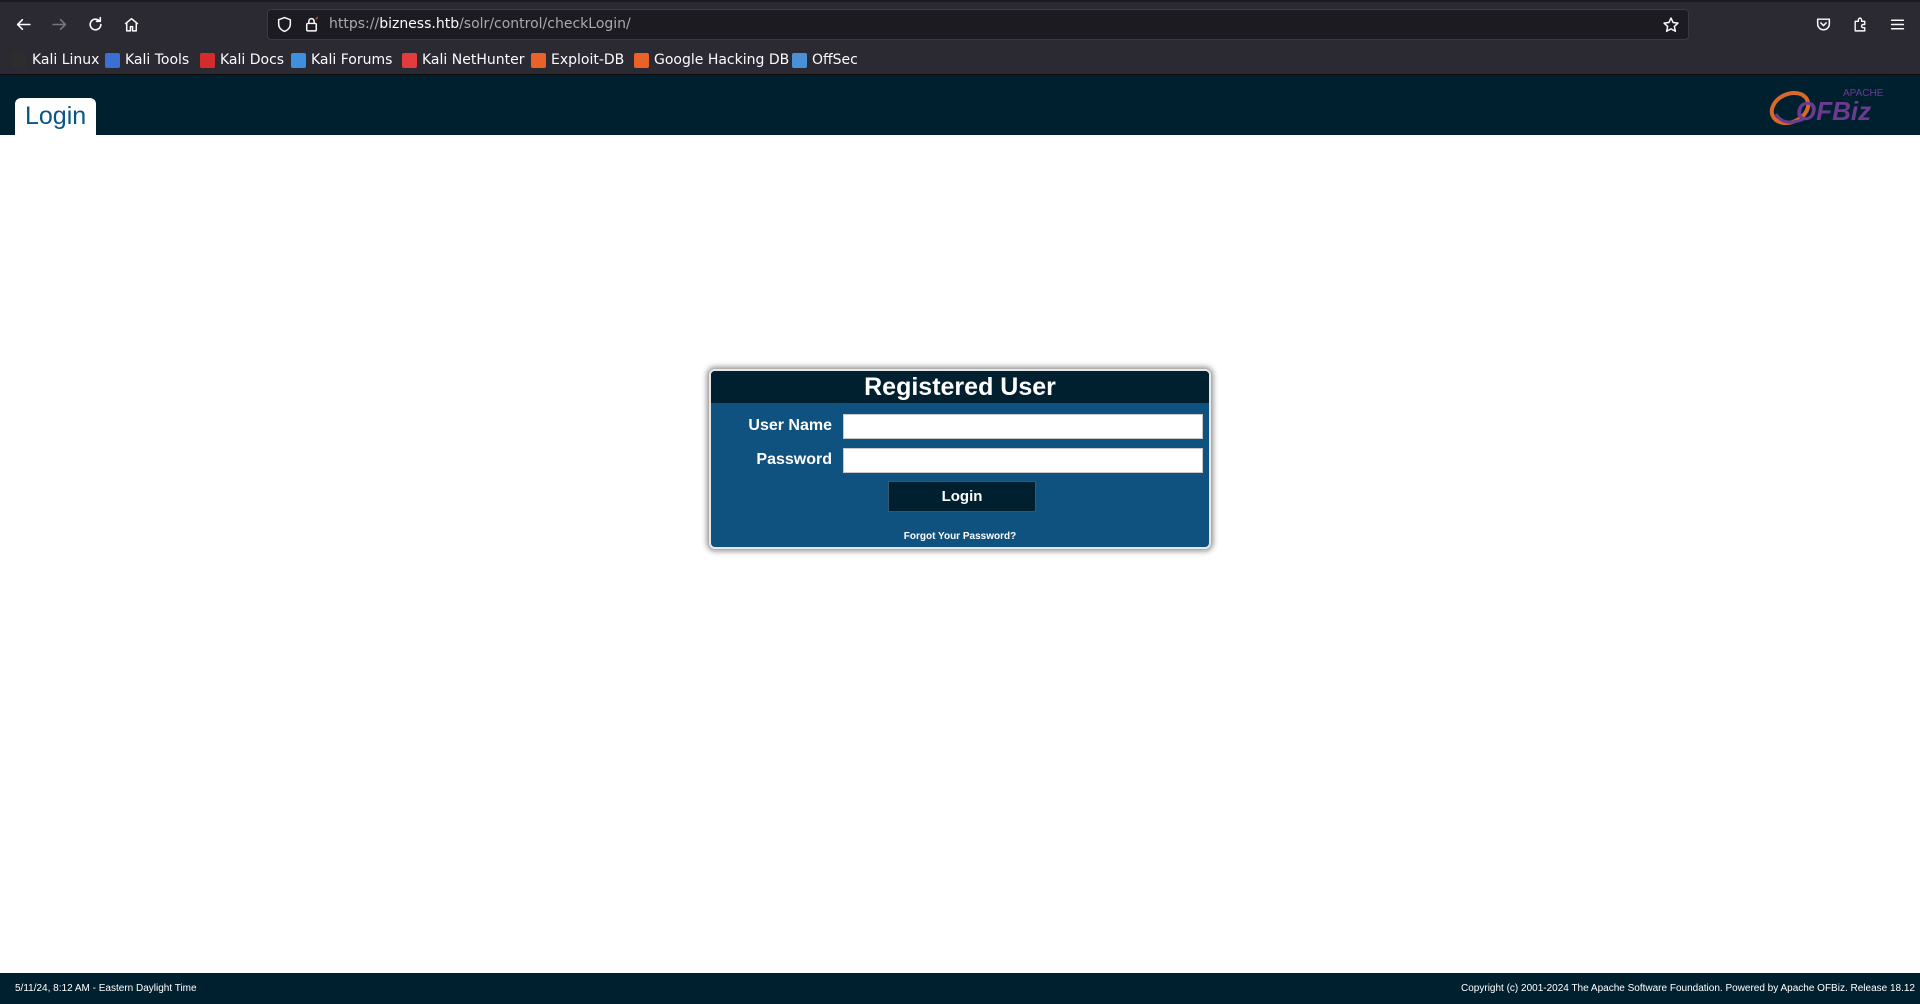  Describe the element at coordinates (106, 988) in the screenshot. I see `footer-timestamp: 5/11/24, 8:12 AM - Eastern Daylight Time` at that location.